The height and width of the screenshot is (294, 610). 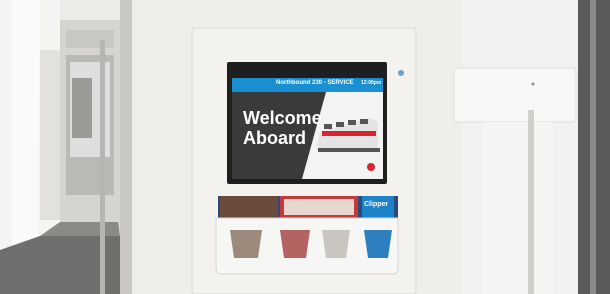 I want to click on door-top-panel, so click(x=90, y=39).